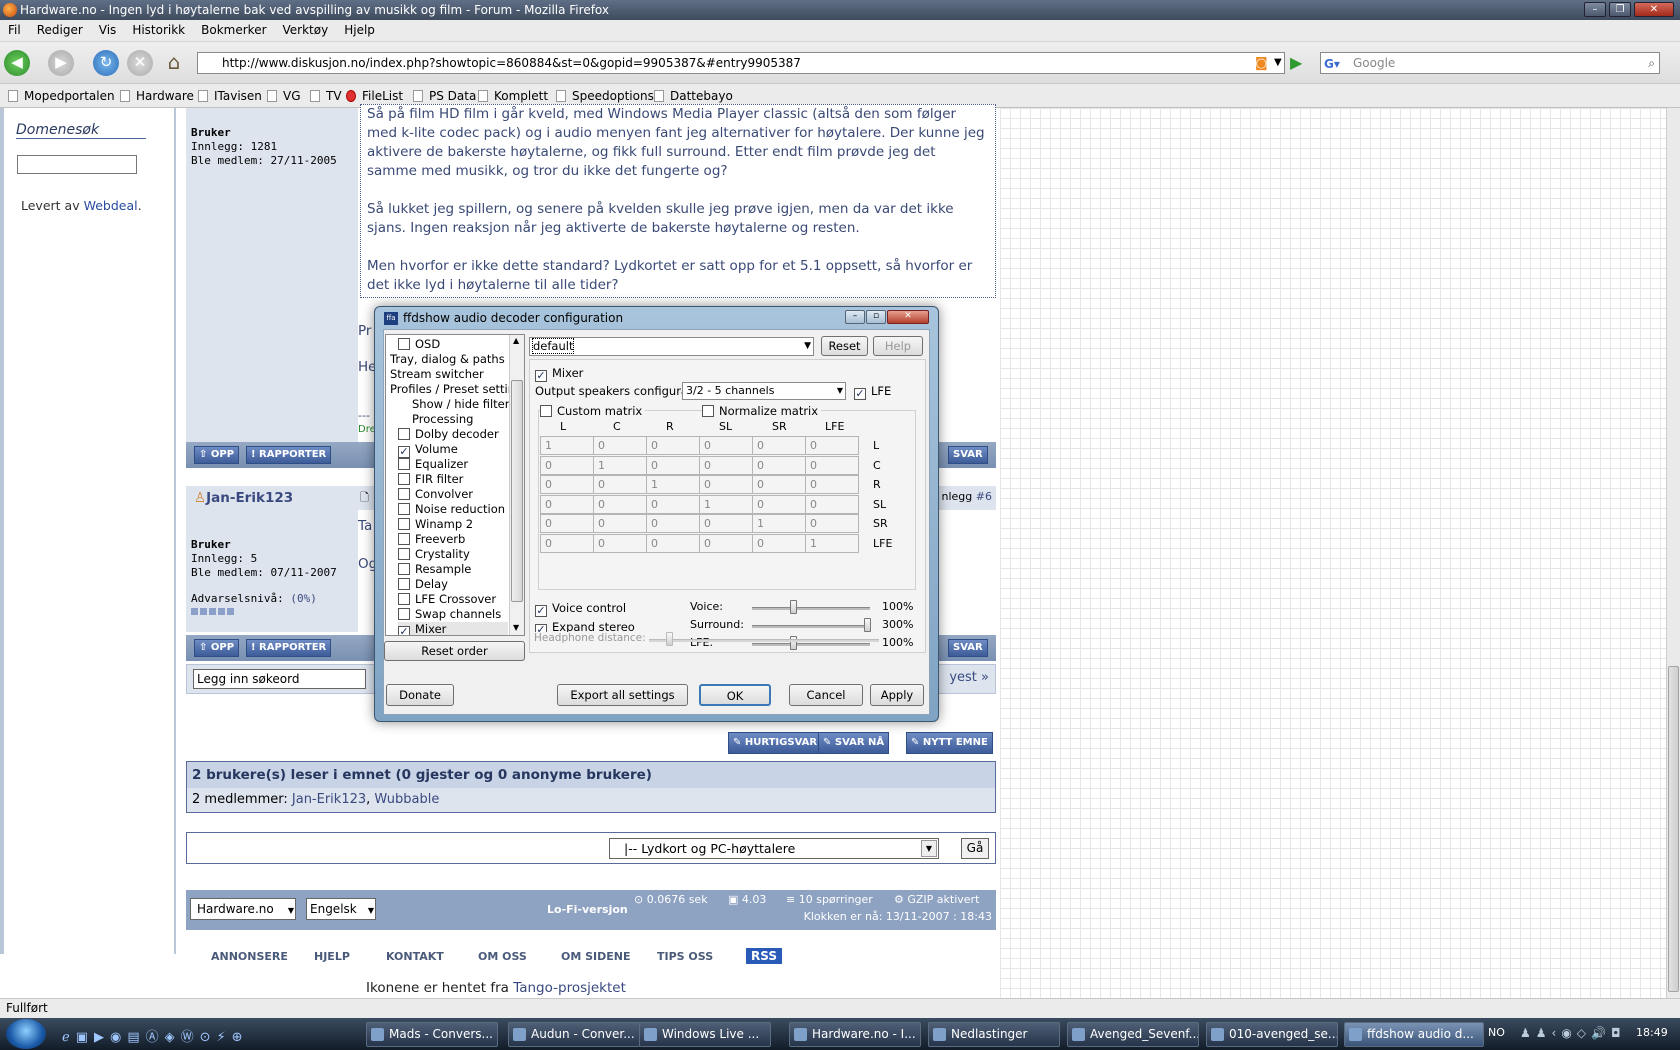 The height and width of the screenshot is (1050, 1680). Describe the element at coordinates (217, 648) in the screenshot. I see `post2-up-button: ⇧ OPP` at that location.